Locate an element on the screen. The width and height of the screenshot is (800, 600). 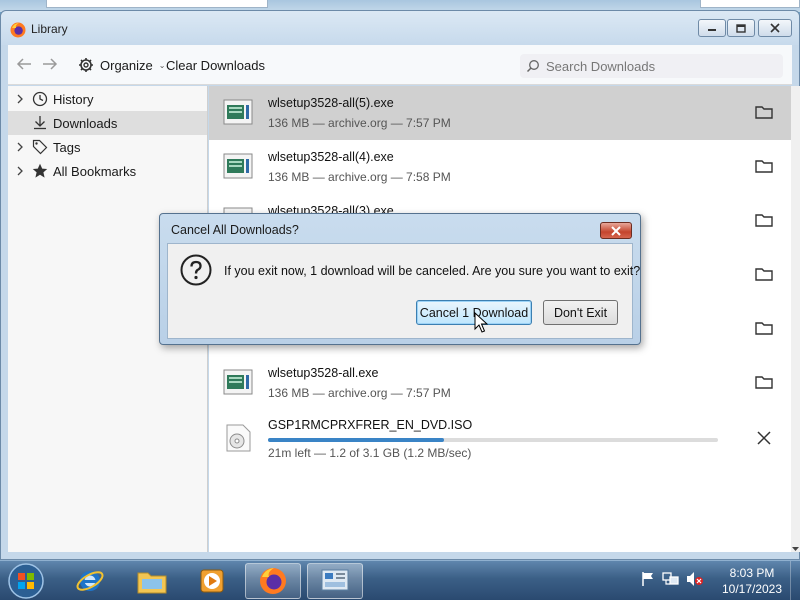
download-progress-bar is located at coordinates (493, 440).